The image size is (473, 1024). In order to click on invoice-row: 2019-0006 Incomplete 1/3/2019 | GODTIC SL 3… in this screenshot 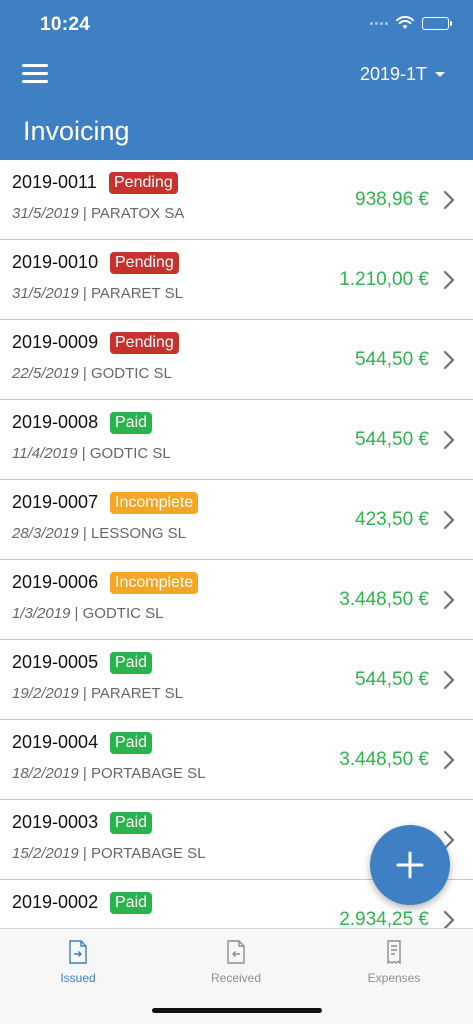, I will do `click(236, 600)`.